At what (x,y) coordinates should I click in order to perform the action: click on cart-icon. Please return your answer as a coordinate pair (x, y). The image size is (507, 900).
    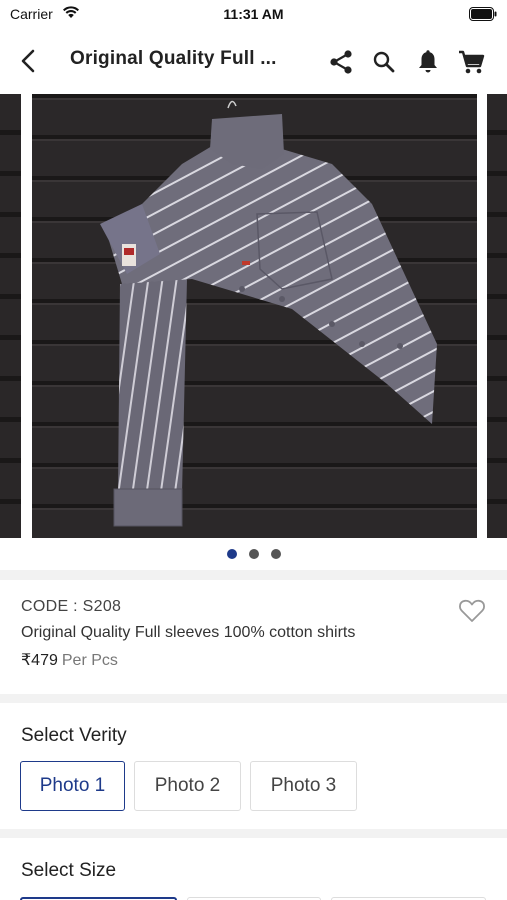
    Looking at the image, I should click on (471, 62).